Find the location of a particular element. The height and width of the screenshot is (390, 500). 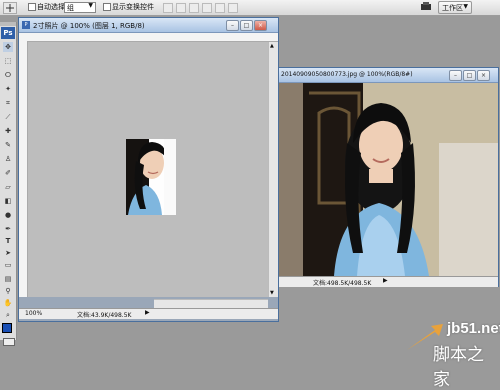

history-brush-icon: ✐ is located at coordinates (8, 173).